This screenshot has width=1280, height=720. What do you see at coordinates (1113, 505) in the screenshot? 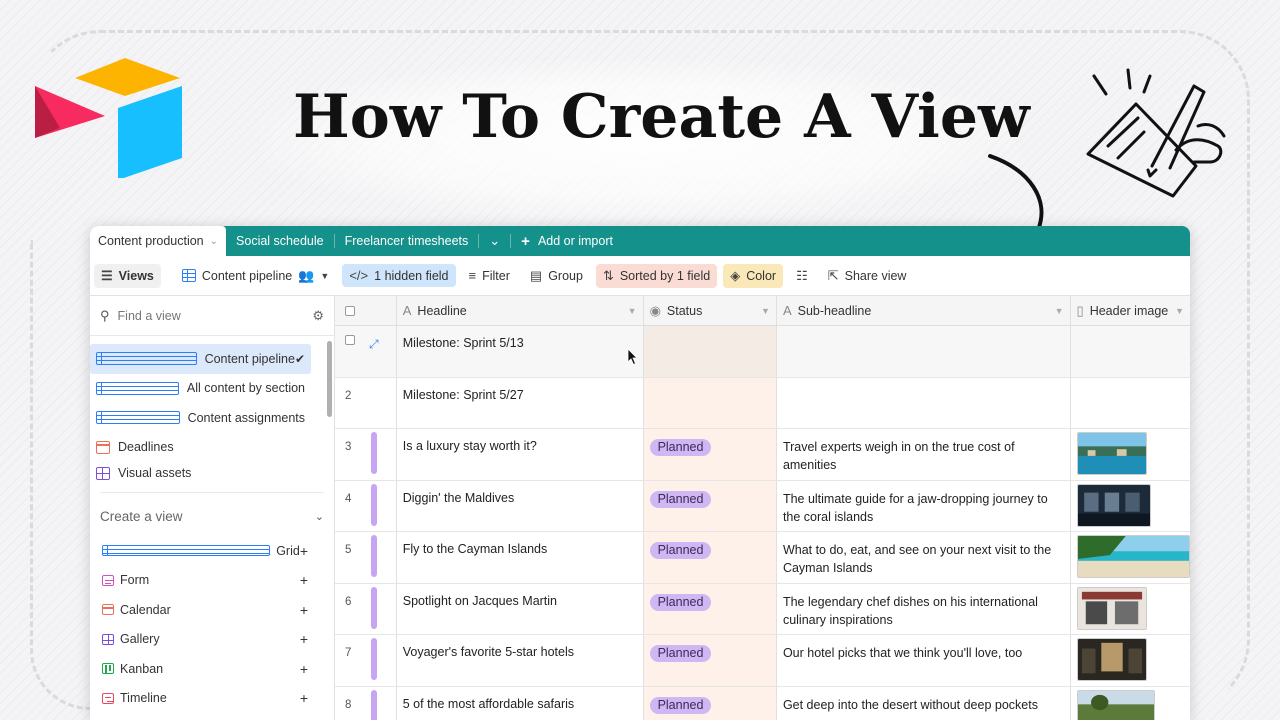
I see `resort-image-thumbnail` at bounding box center [1113, 505].